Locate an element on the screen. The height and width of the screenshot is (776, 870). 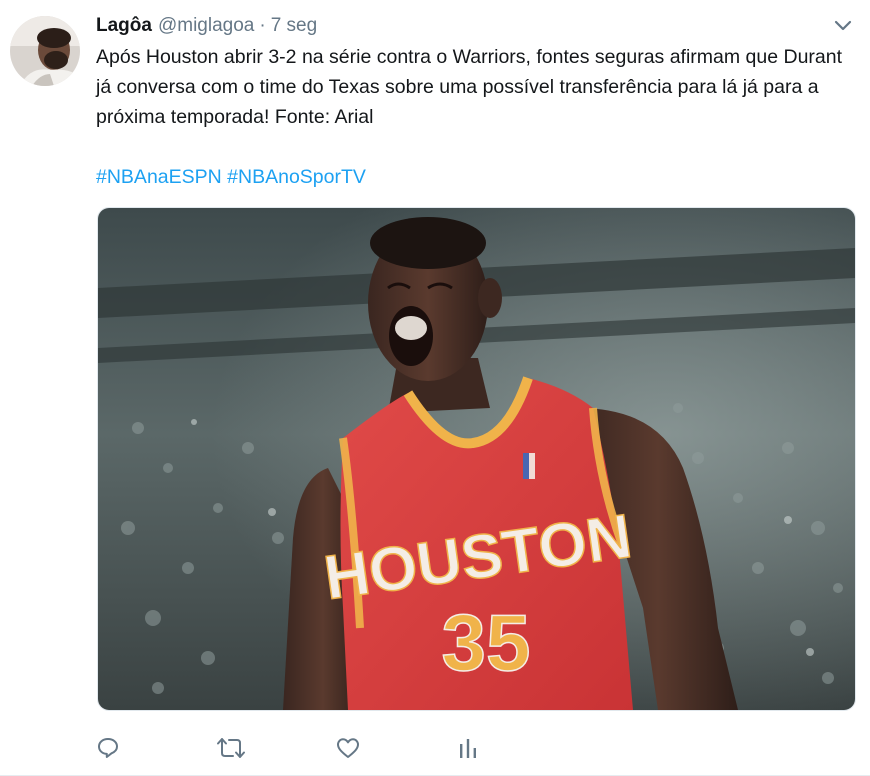
author-handle: @miglagoa is located at coordinates (206, 26).